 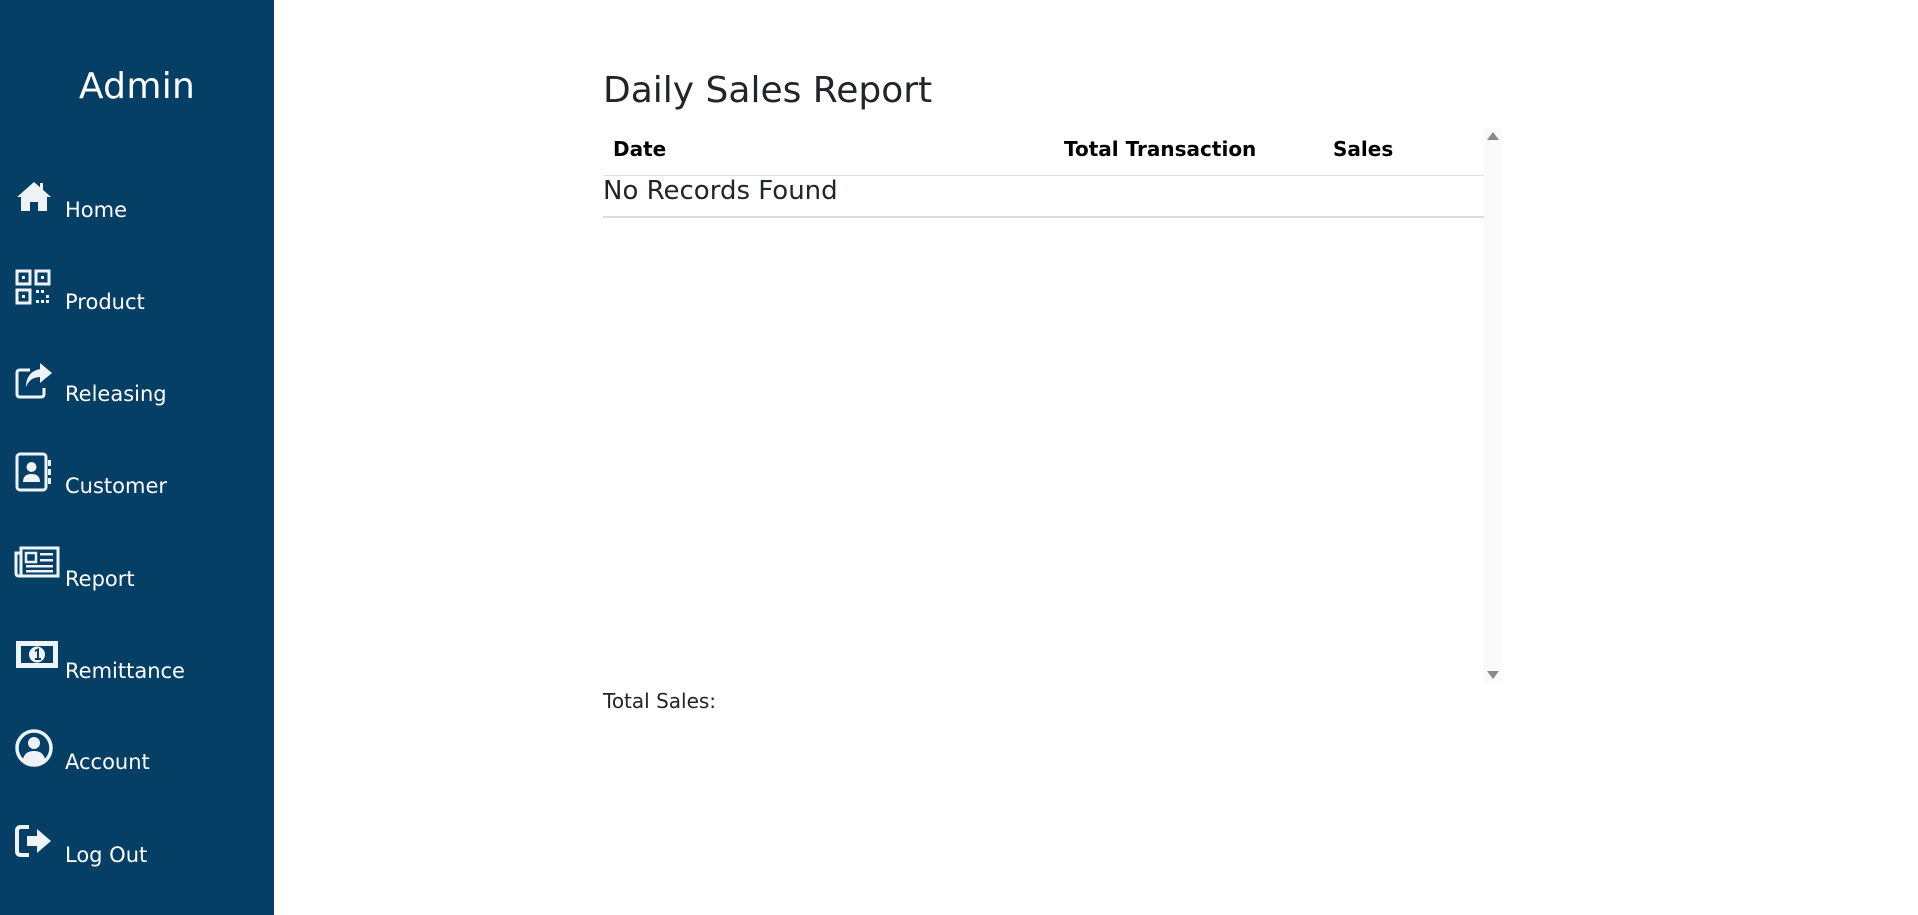 I want to click on total-sales-label: Total Sales:, so click(x=660, y=701).